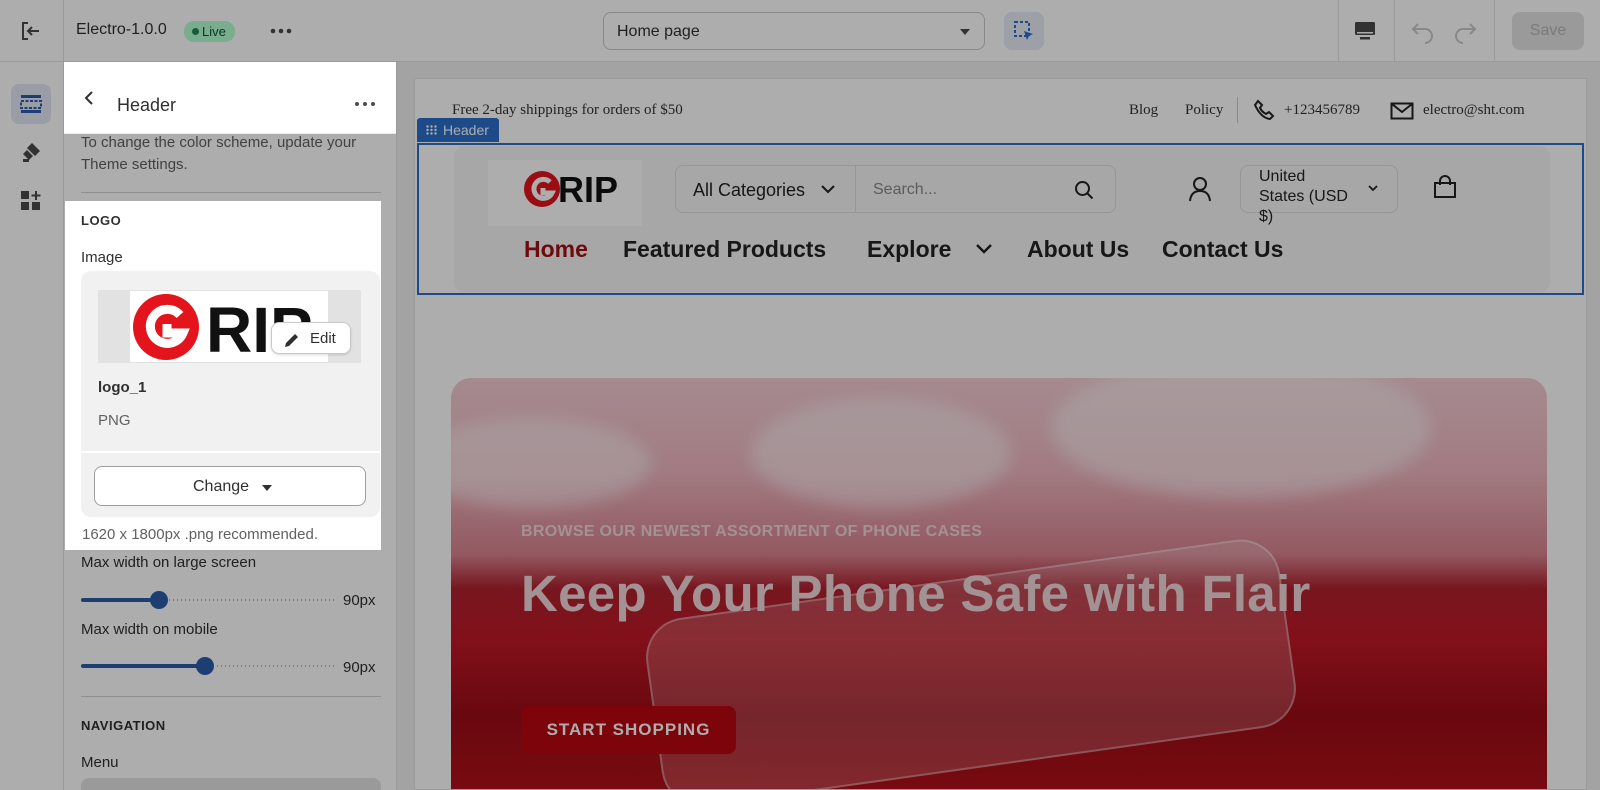  Describe the element at coordinates (32, 375) in the screenshot. I see `overlay` at that location.